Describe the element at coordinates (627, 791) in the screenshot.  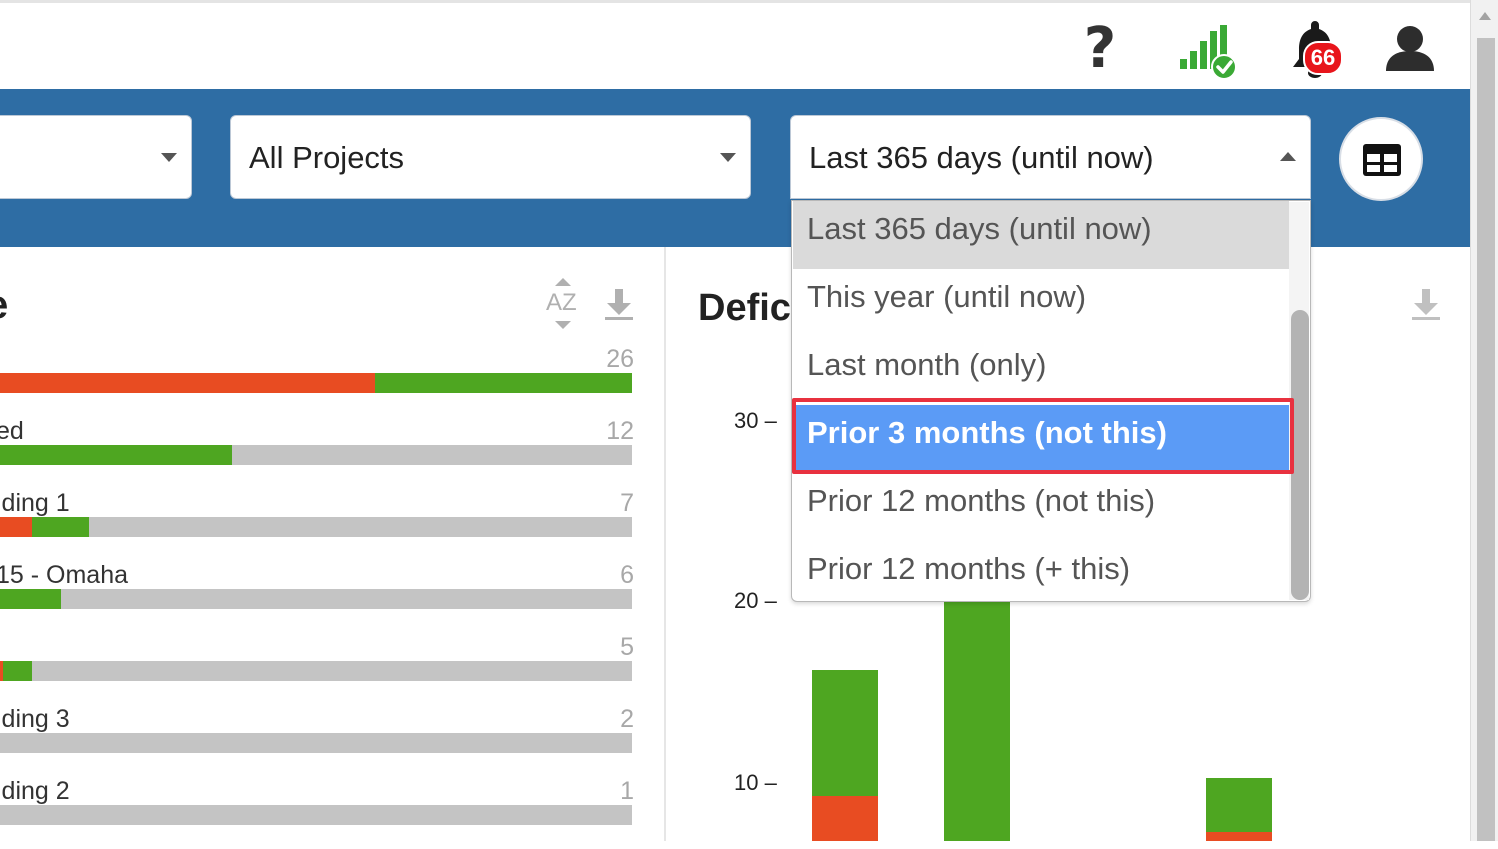
I see `list-item-count: 1` at that location.